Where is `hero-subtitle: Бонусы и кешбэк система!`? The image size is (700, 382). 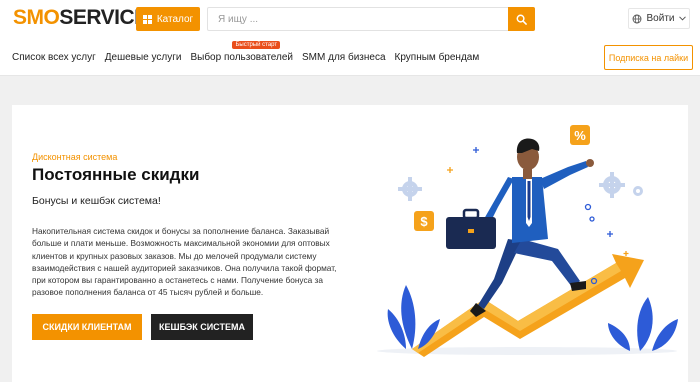 hero-subtitle: Бонусы и кешбэк система! is located at coordinates (96, 201).